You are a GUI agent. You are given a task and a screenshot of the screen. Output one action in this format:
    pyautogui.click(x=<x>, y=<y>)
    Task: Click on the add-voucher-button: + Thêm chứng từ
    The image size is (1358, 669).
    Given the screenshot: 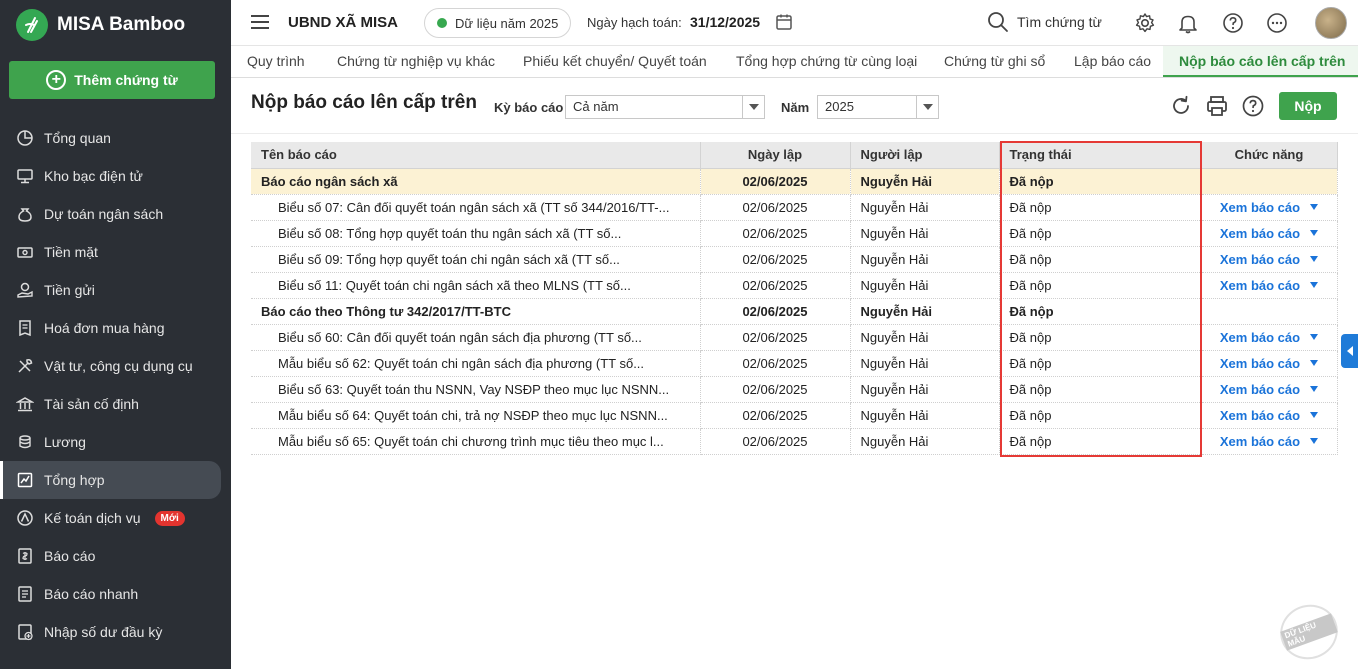 What is the action you would take?
    pyautogui.click(x=112, y=80)
    